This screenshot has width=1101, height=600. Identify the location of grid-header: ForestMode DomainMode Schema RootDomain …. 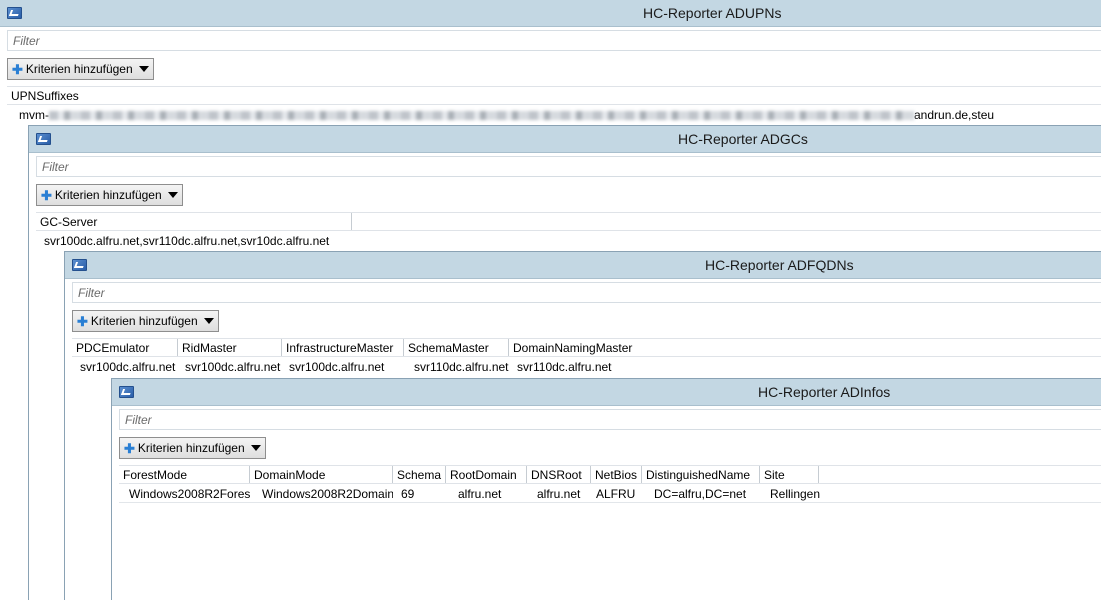
(610, 474).